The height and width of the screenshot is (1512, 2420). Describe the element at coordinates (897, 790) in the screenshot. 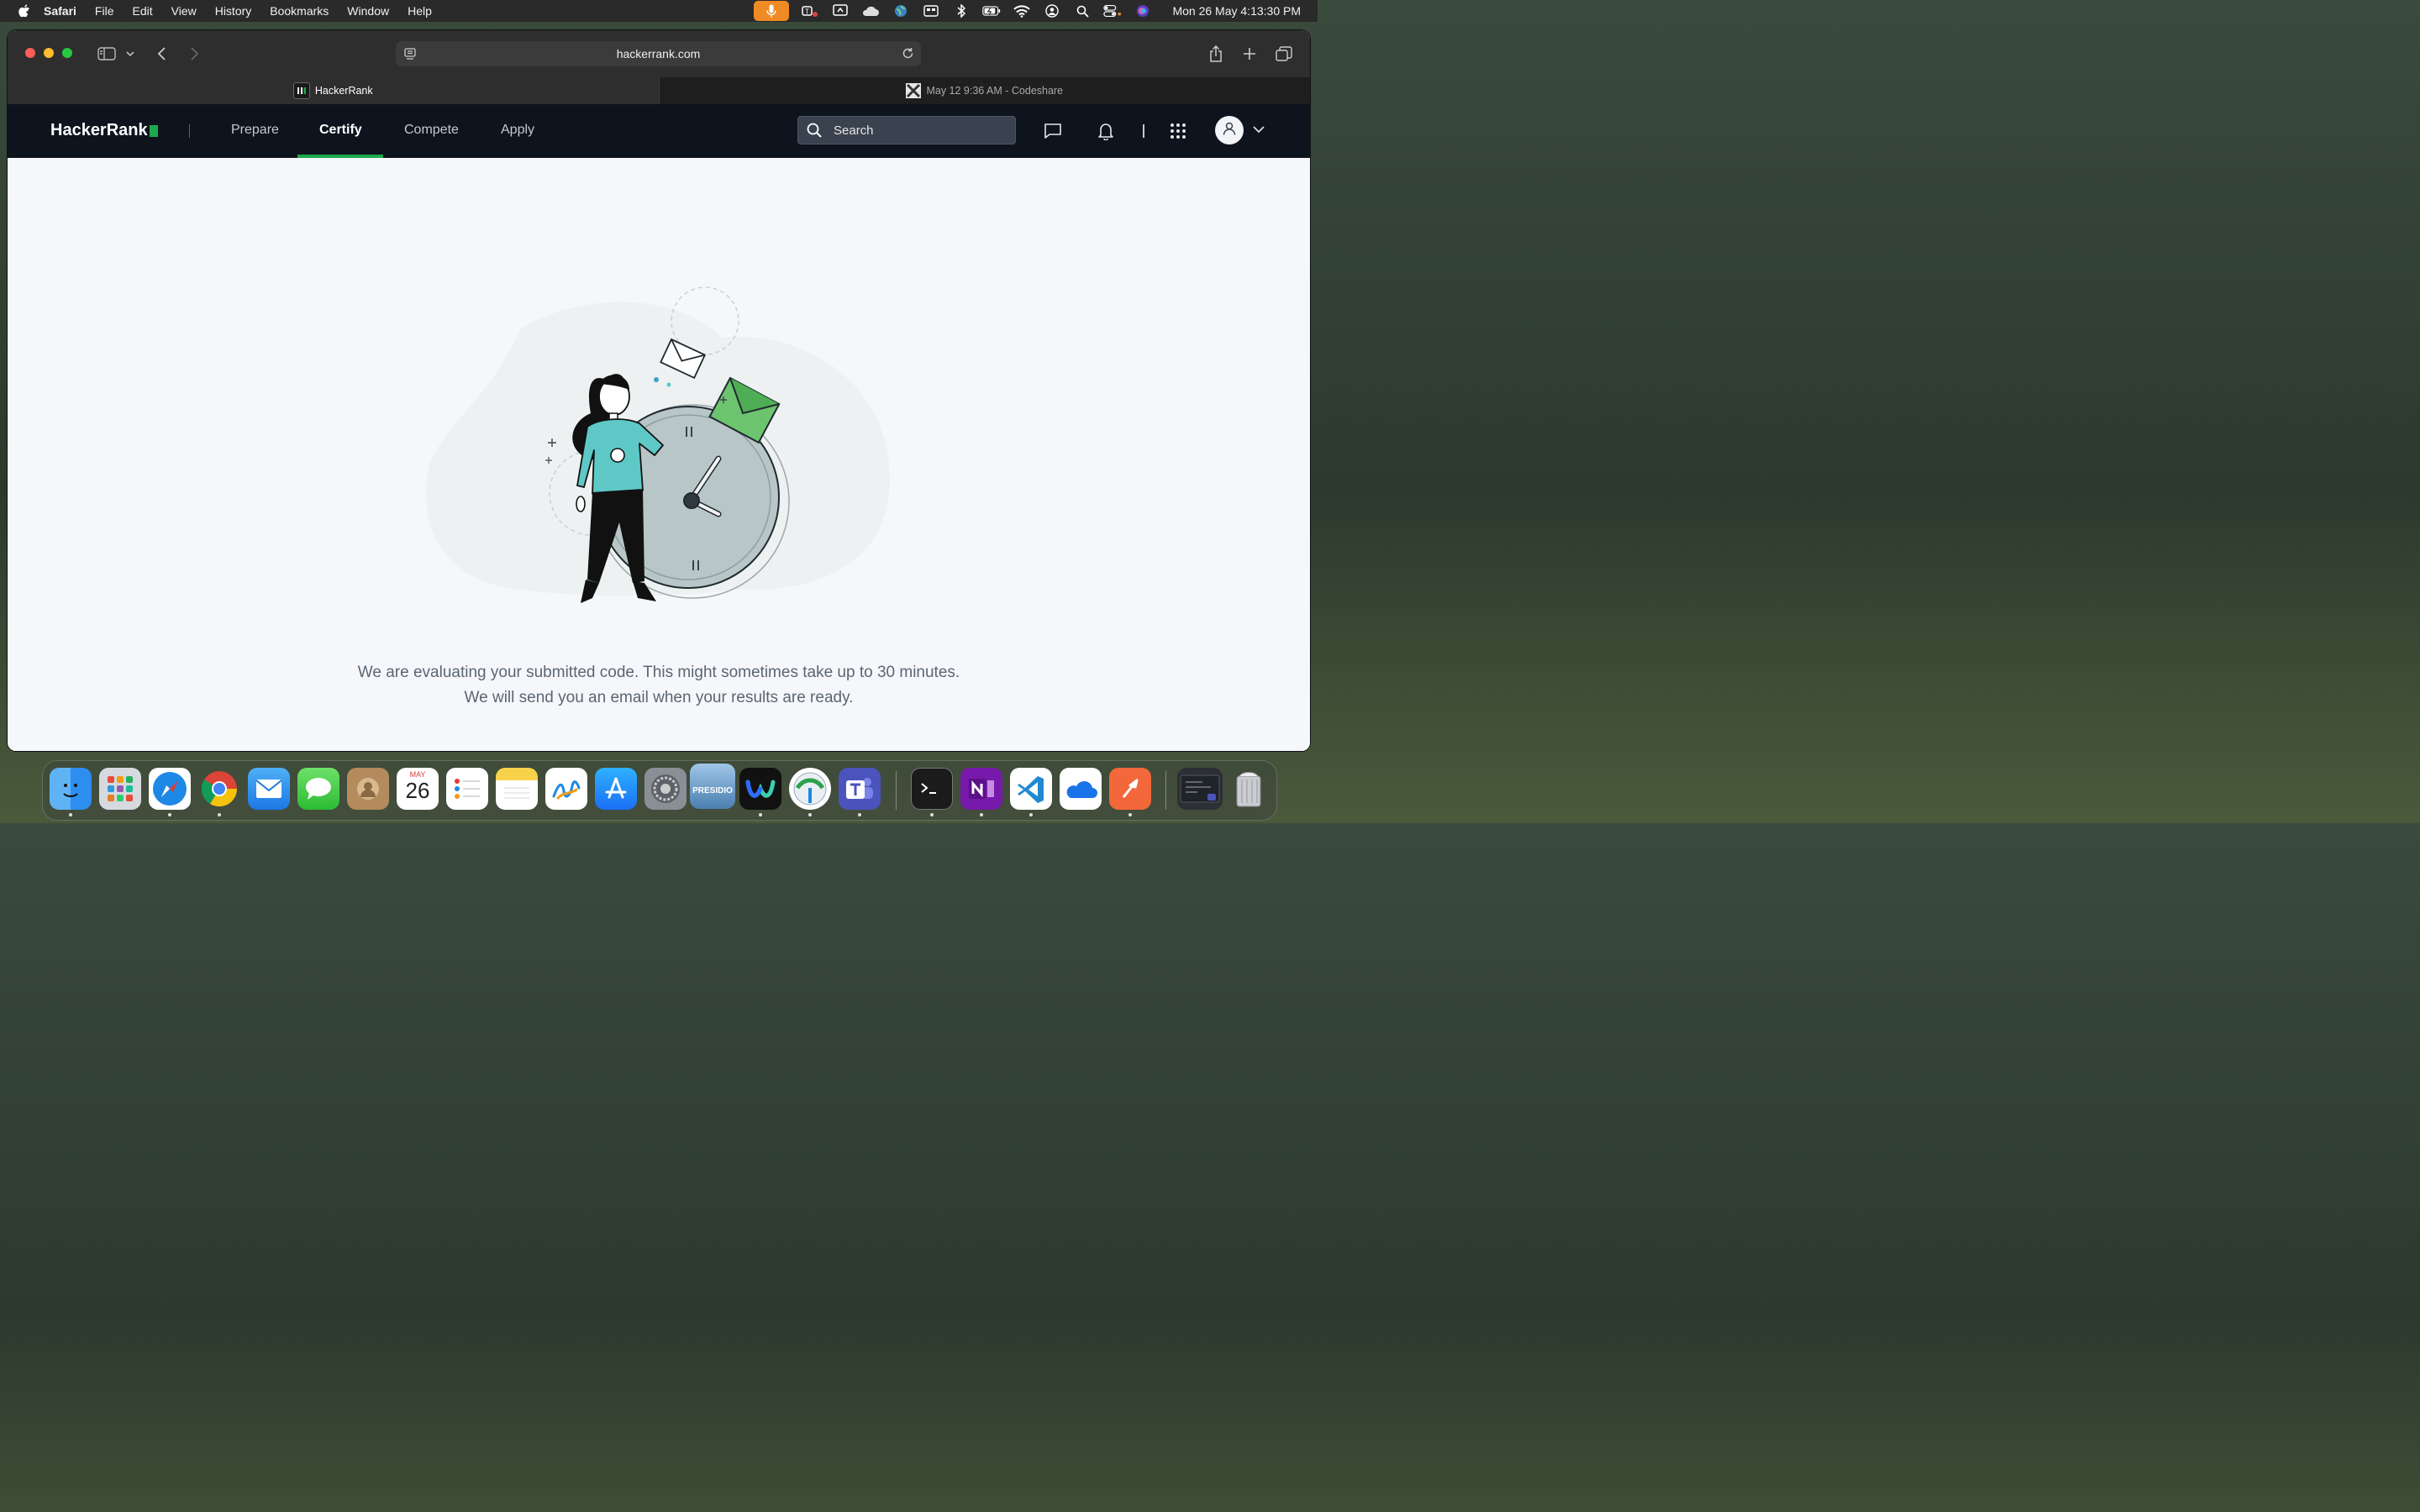

I see `dock-separator` at that location.